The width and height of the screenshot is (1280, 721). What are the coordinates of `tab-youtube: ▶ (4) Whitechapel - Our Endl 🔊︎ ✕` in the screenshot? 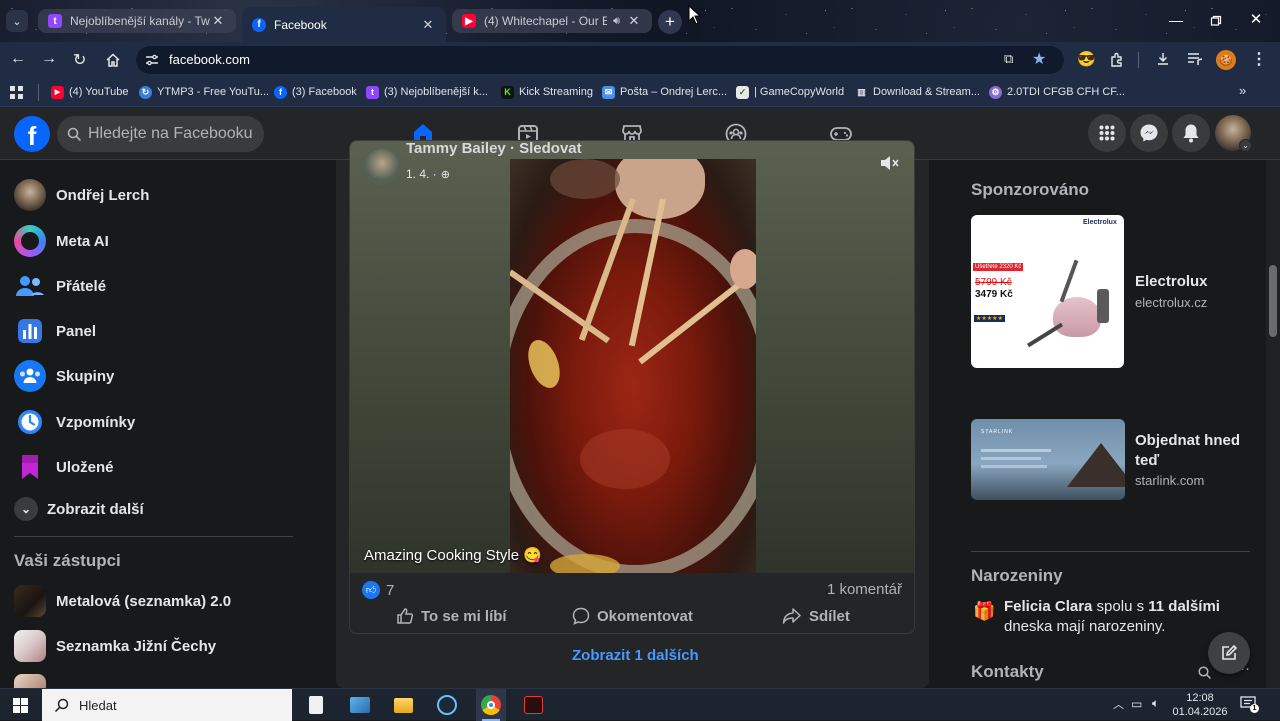 It's located at (552, 21).